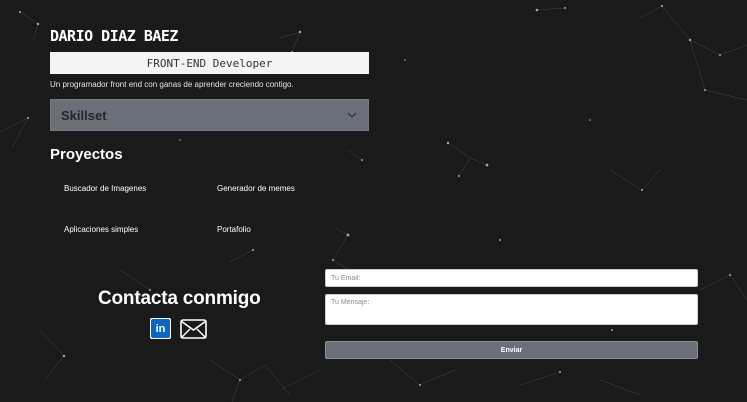  What do you see at coordinates (114, 36) in the screenshot?
I see `profile-name: DARIO DIAZ BAEZ` at bounding box center [114, 36].